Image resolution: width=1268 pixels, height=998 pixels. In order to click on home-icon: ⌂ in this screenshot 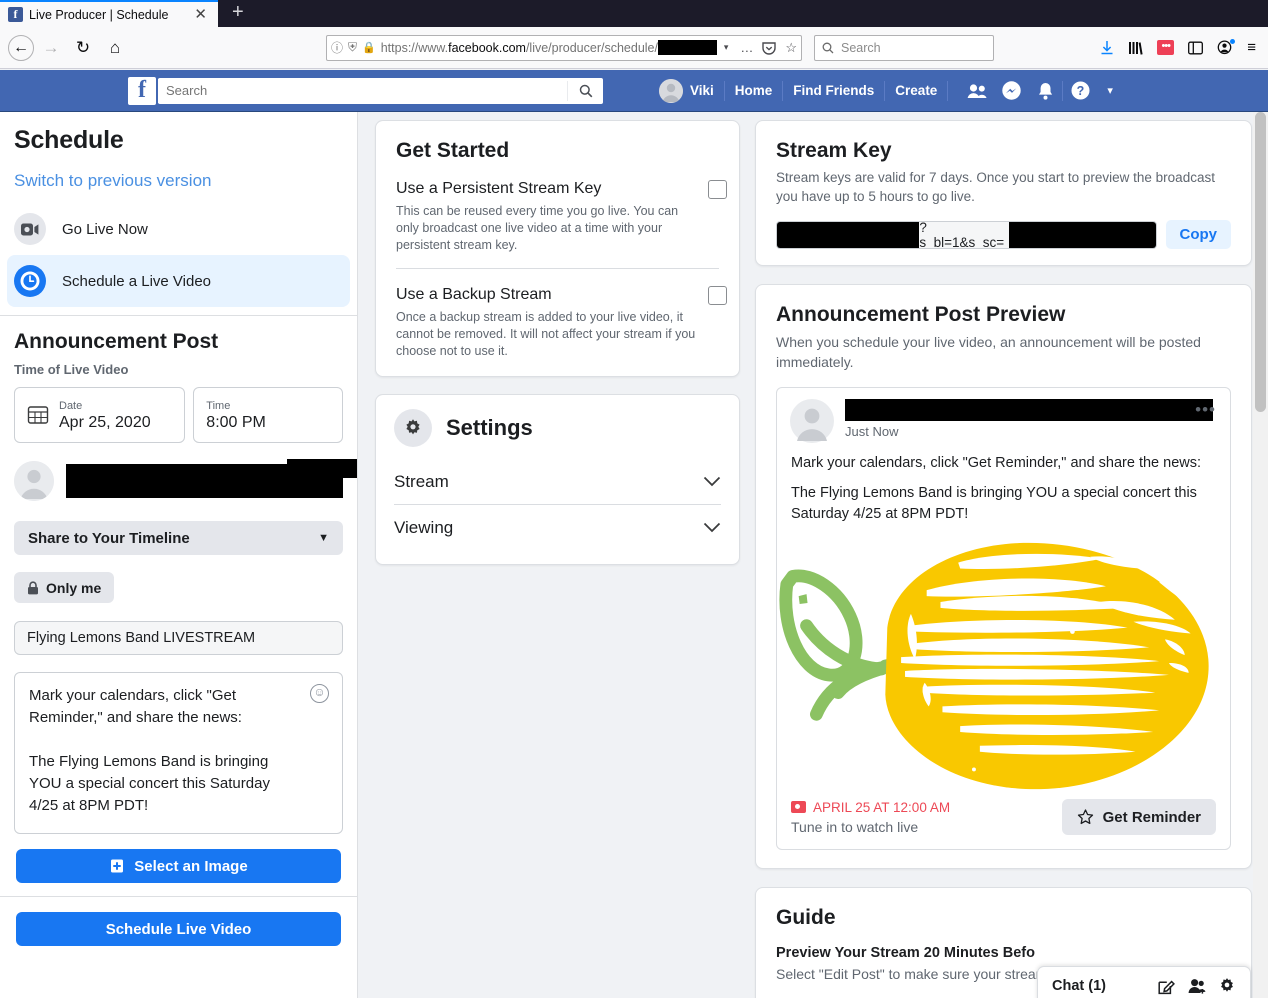, I will do `click(115, 48)`.